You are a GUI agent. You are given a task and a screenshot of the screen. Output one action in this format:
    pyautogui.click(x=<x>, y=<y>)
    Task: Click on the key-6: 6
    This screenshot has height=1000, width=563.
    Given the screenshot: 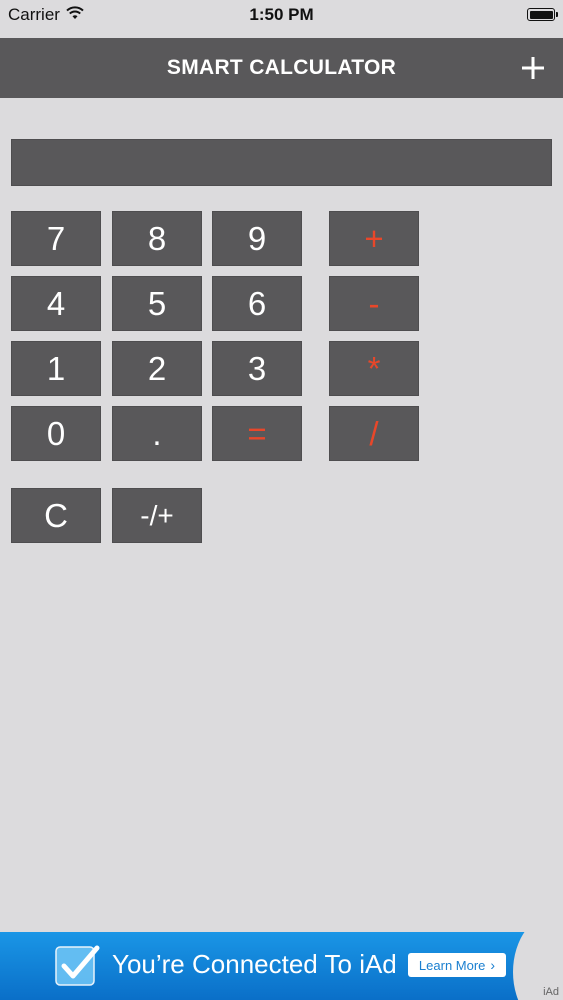 What is the action you would take?
    pyautogui.click(x=257, y=303)
    